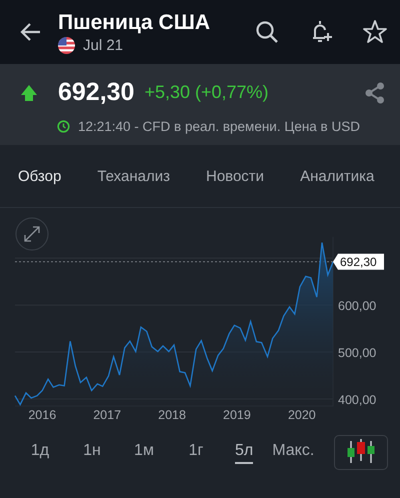 The width and height of the screenshot is (400, 498). I want to click on price-change: +5,30 (+0,77%), so click(207, 92).